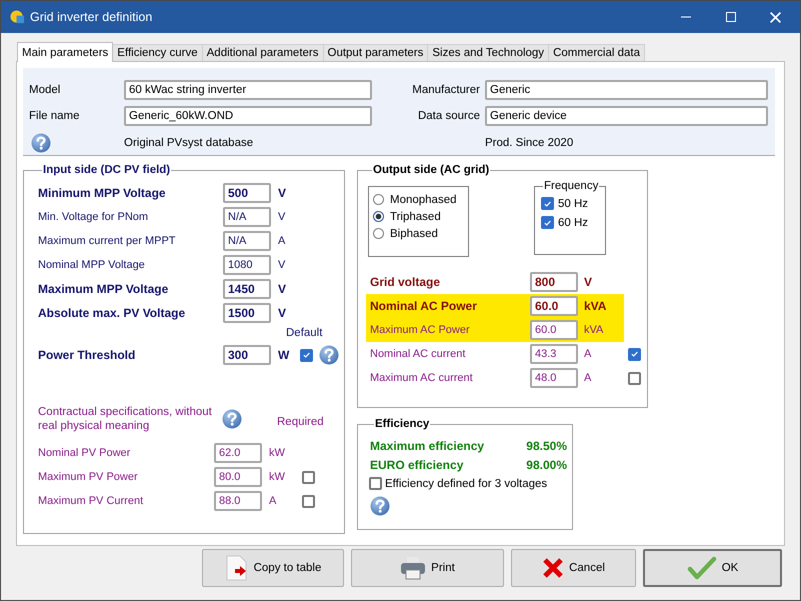 Image resolution: width=801 pixels, height=601 pixels. What do you see at coordinates (406, 282) in the screenshot?
I see `field-label: Grid voltage` at bounding box center [406, 282].